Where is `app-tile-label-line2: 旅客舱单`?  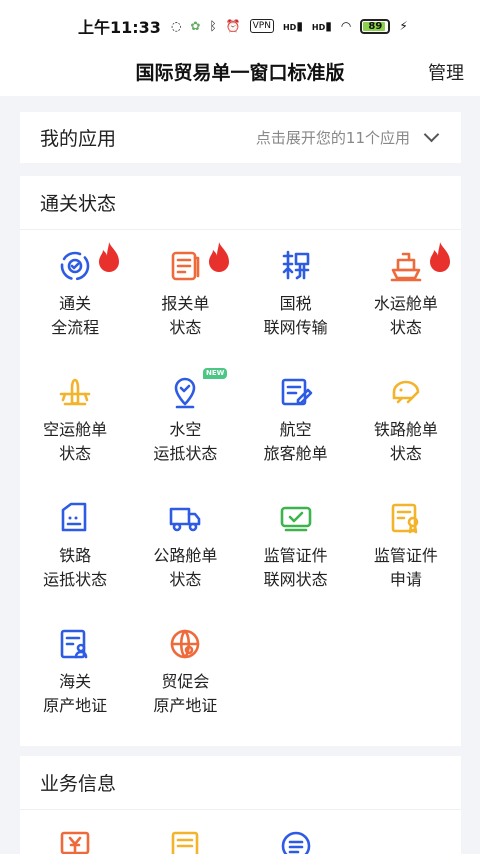 app-tile-label-line2: 旅客舱单 is located at coordinates (295, 453).